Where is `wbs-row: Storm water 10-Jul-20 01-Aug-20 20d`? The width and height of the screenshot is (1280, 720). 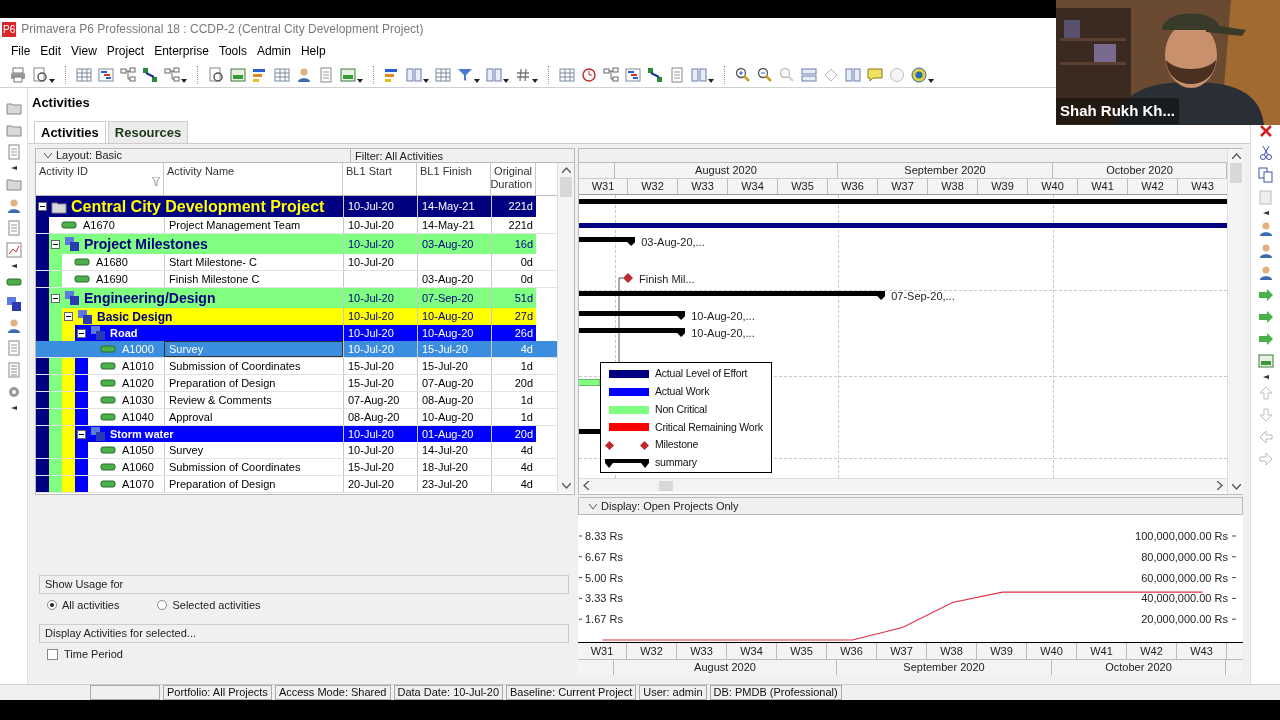
wbs-row: Storm water 10-Jul-20 01-Aug-20 20d is located at coordinates (305, 434).